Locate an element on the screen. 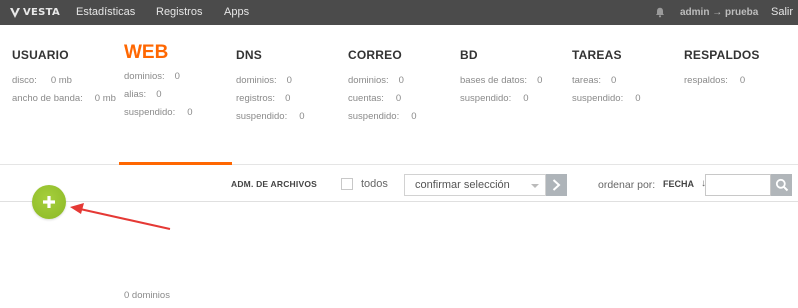  stat-label: respaldos: is located at coordinates (706, 80).